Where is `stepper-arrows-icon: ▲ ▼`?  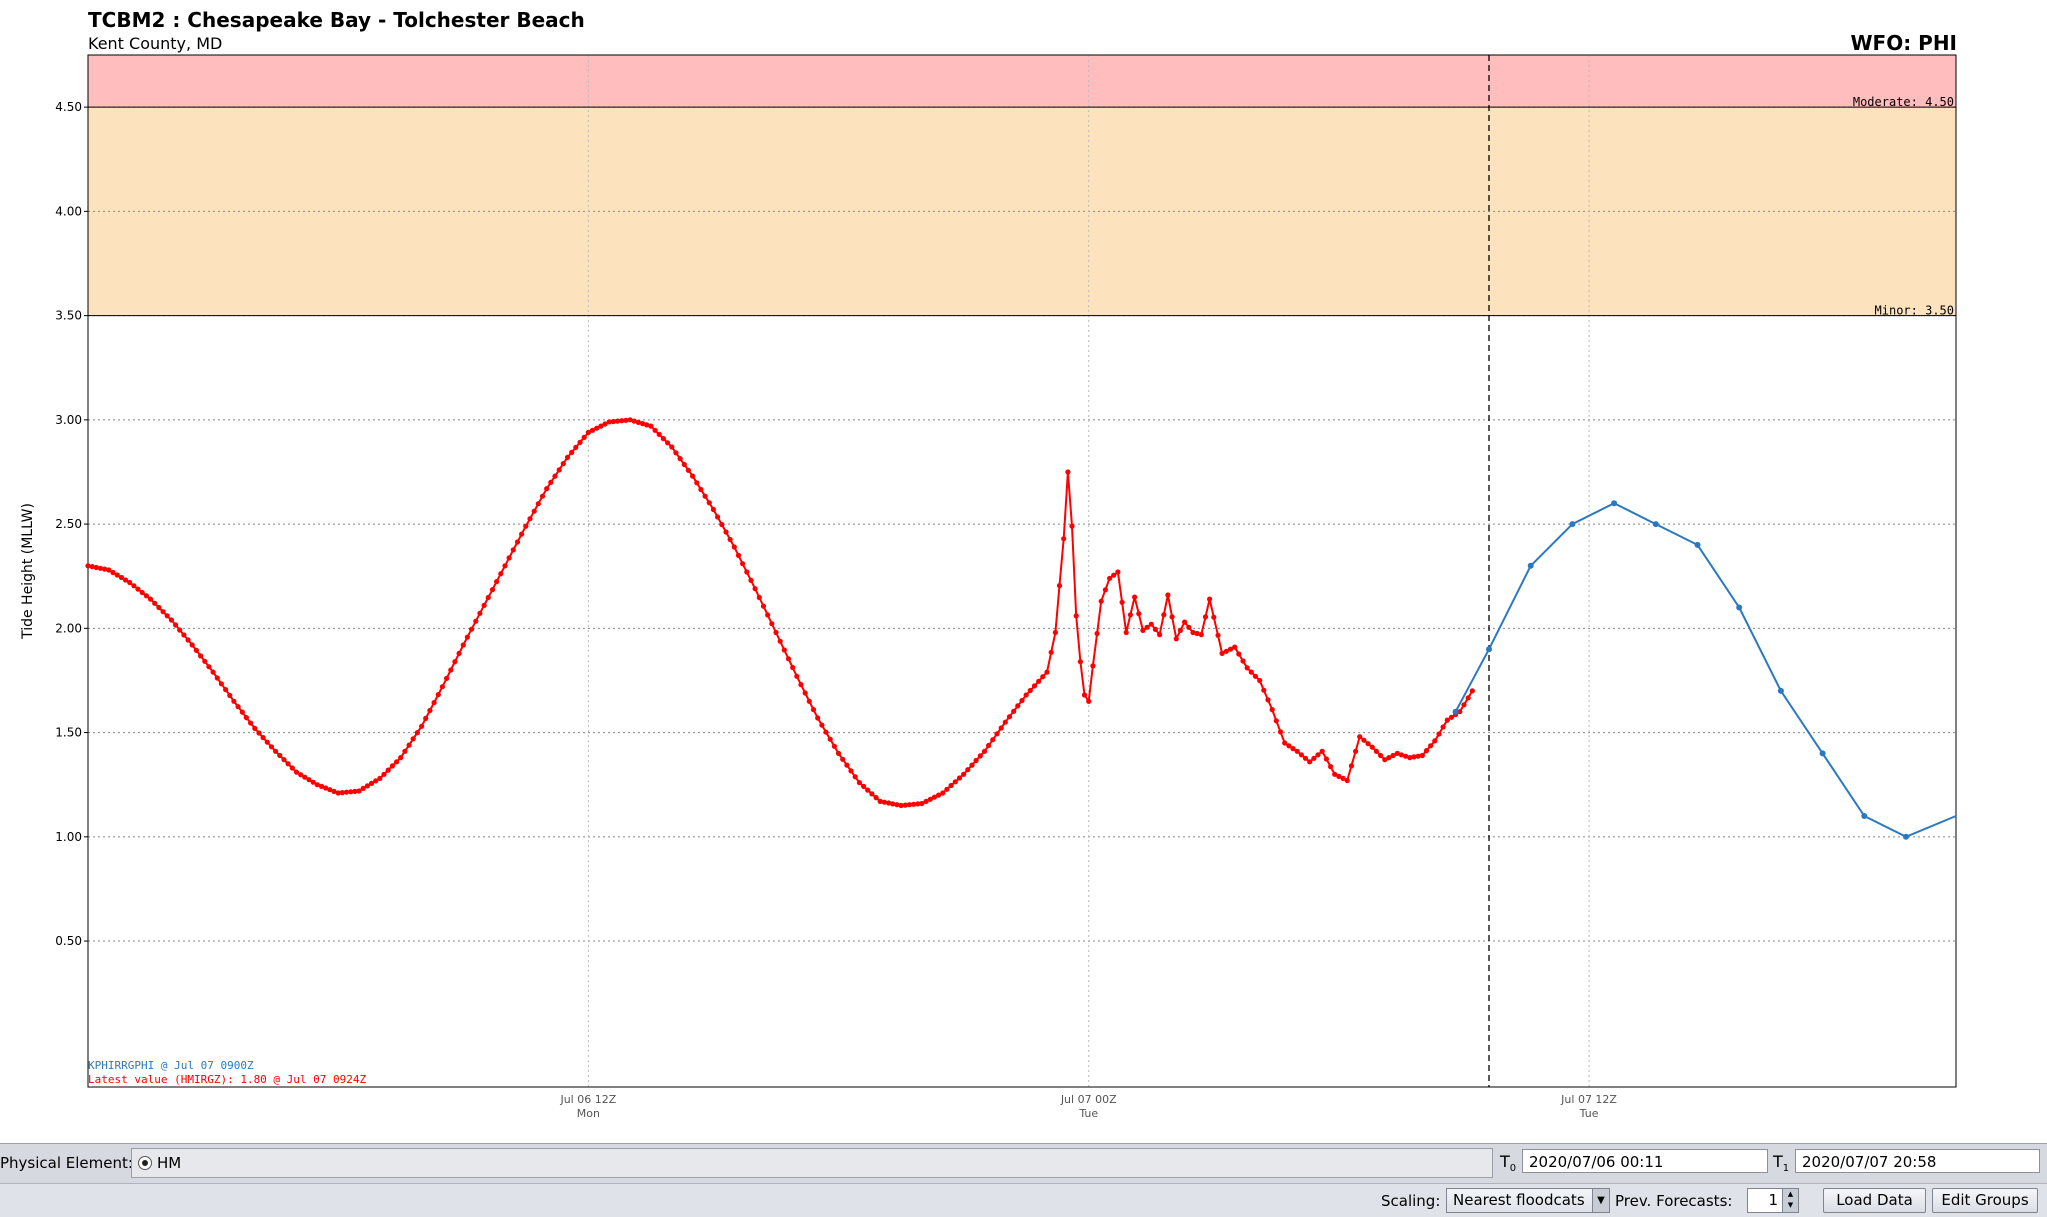 stepper-arrows-icon: ▲ ▼ is located at coordinates (1790, 1200).